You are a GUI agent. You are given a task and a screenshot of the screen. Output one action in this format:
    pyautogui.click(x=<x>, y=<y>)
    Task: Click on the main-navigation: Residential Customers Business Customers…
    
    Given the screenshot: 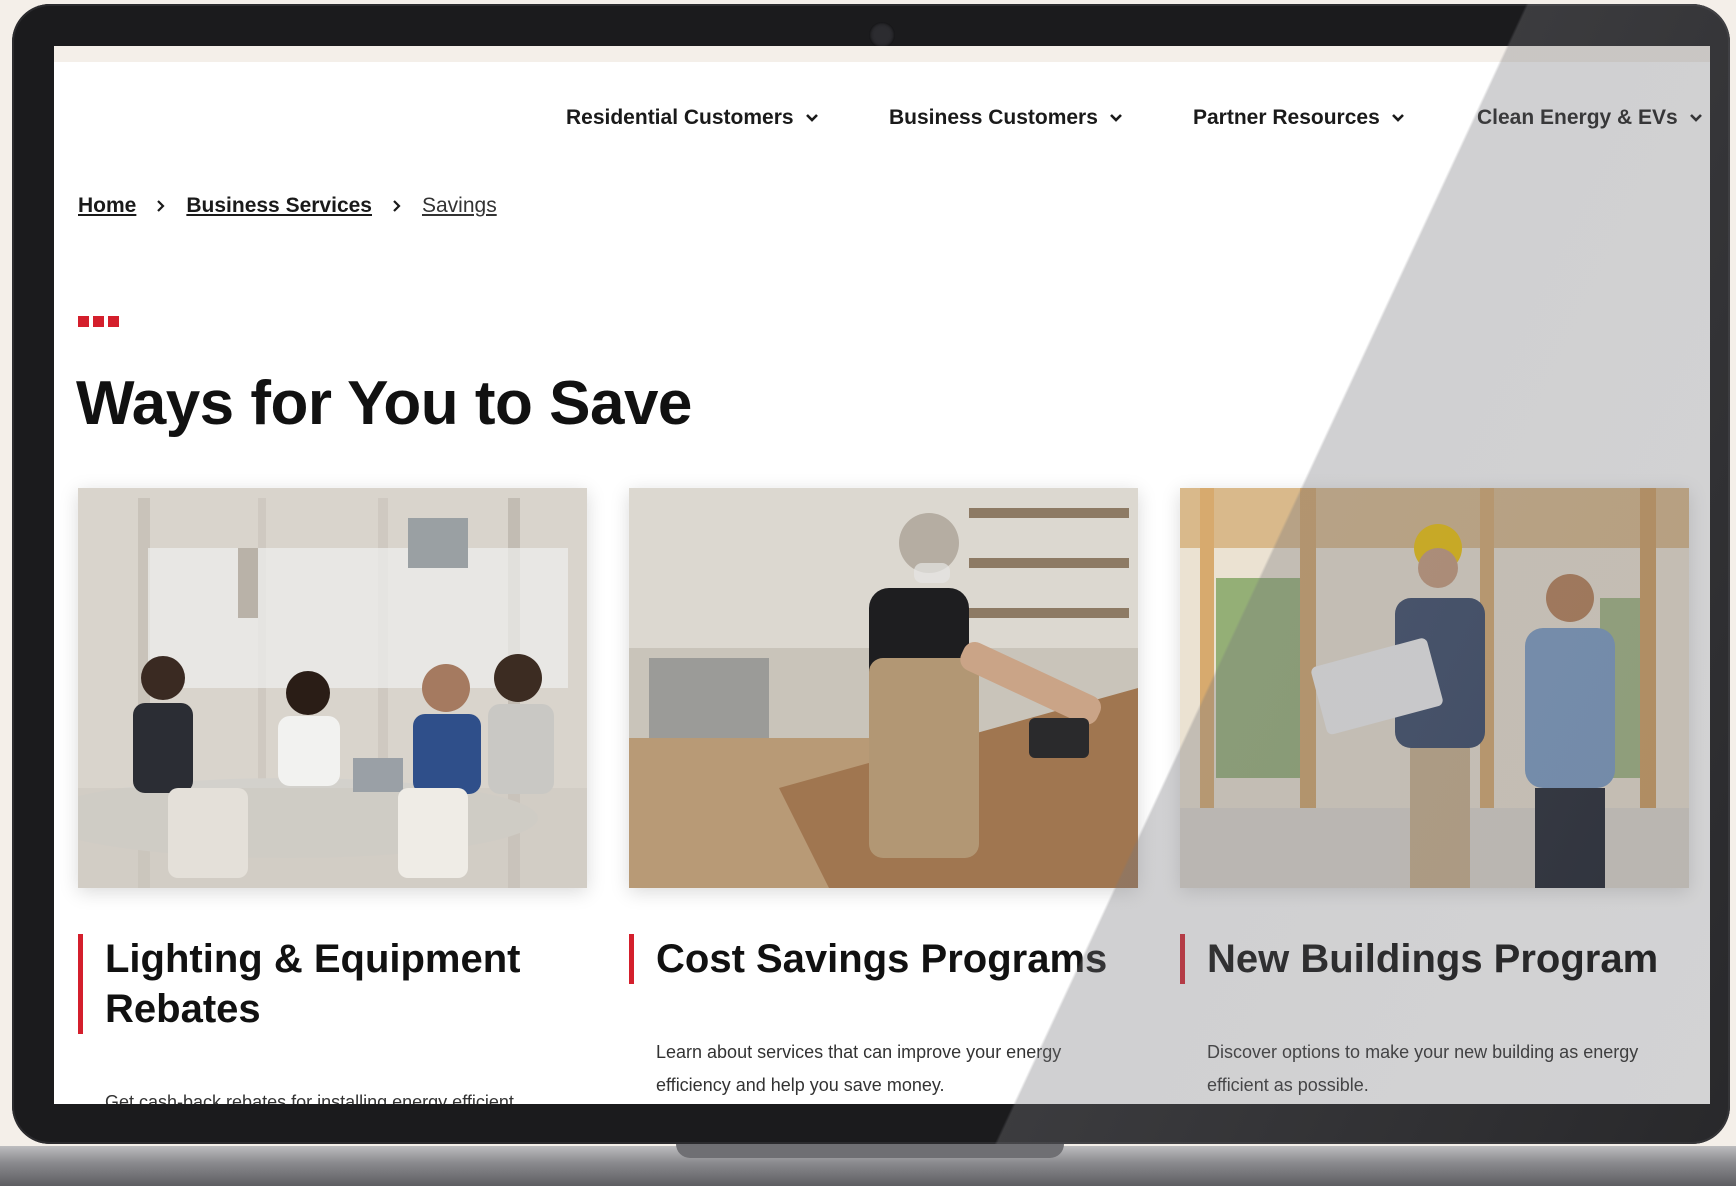 What is the action you would take?
    pyautogui.click(x=882, y=126)
    